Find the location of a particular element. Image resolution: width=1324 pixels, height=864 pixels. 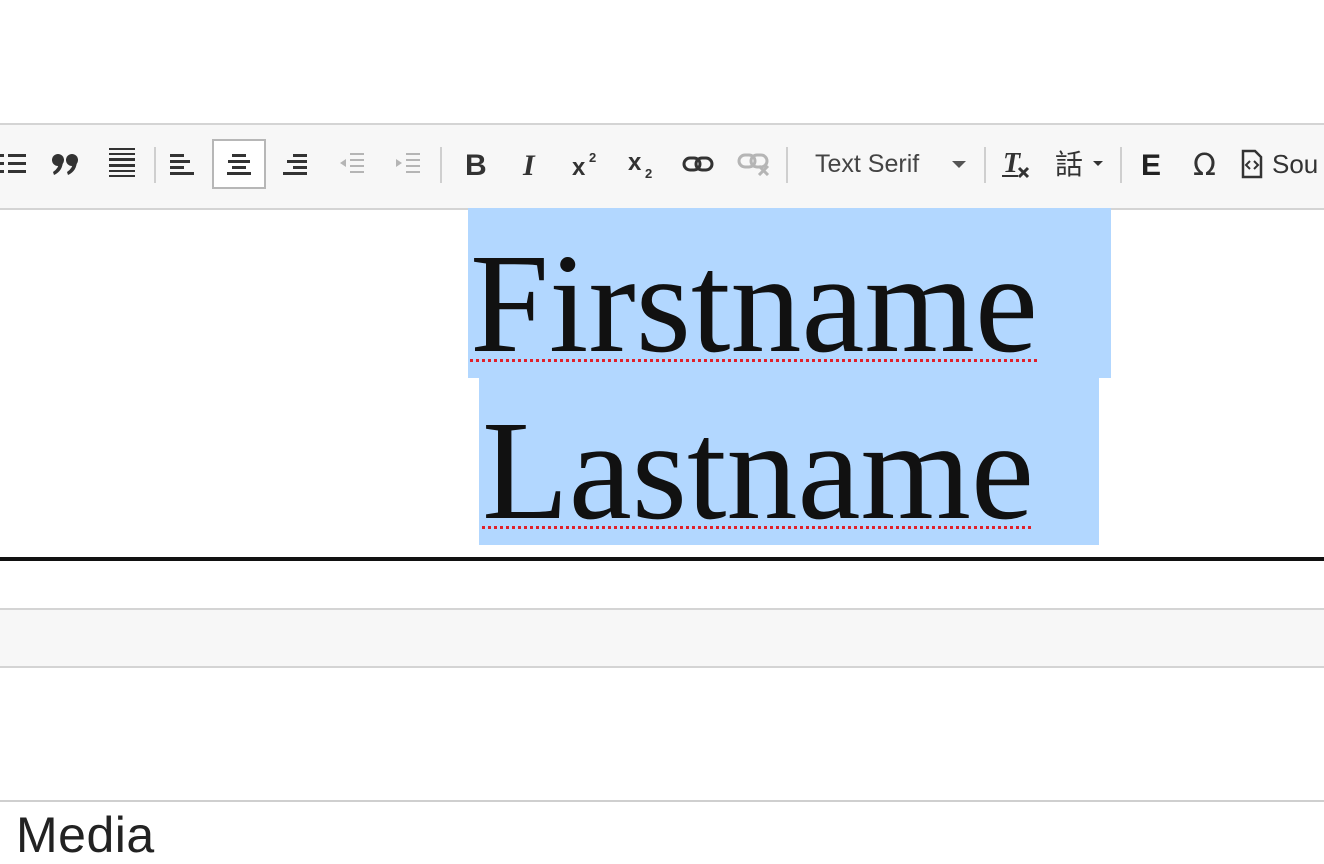

italic-button: I is located at coordinates (531, 164).